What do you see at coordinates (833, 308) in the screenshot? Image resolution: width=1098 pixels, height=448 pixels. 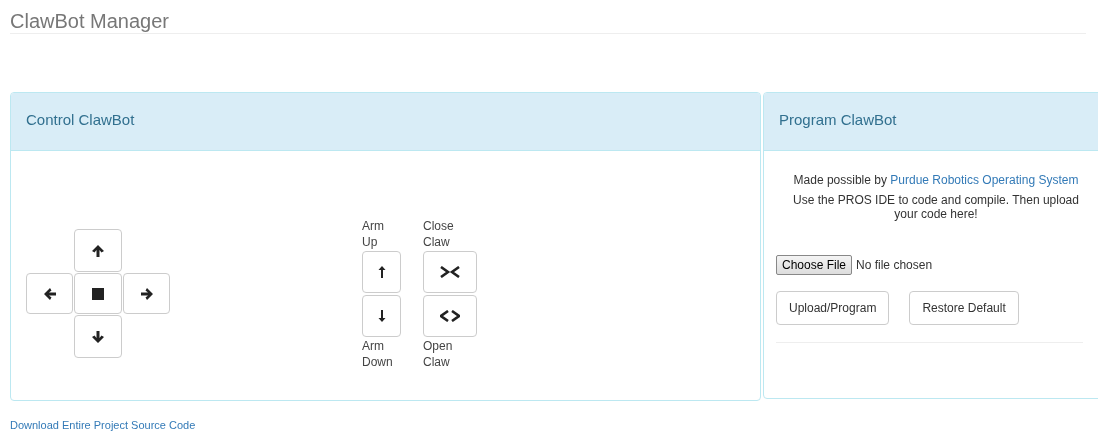 I see `upload-button: Upload/Program` at bounding box center [833, 308].